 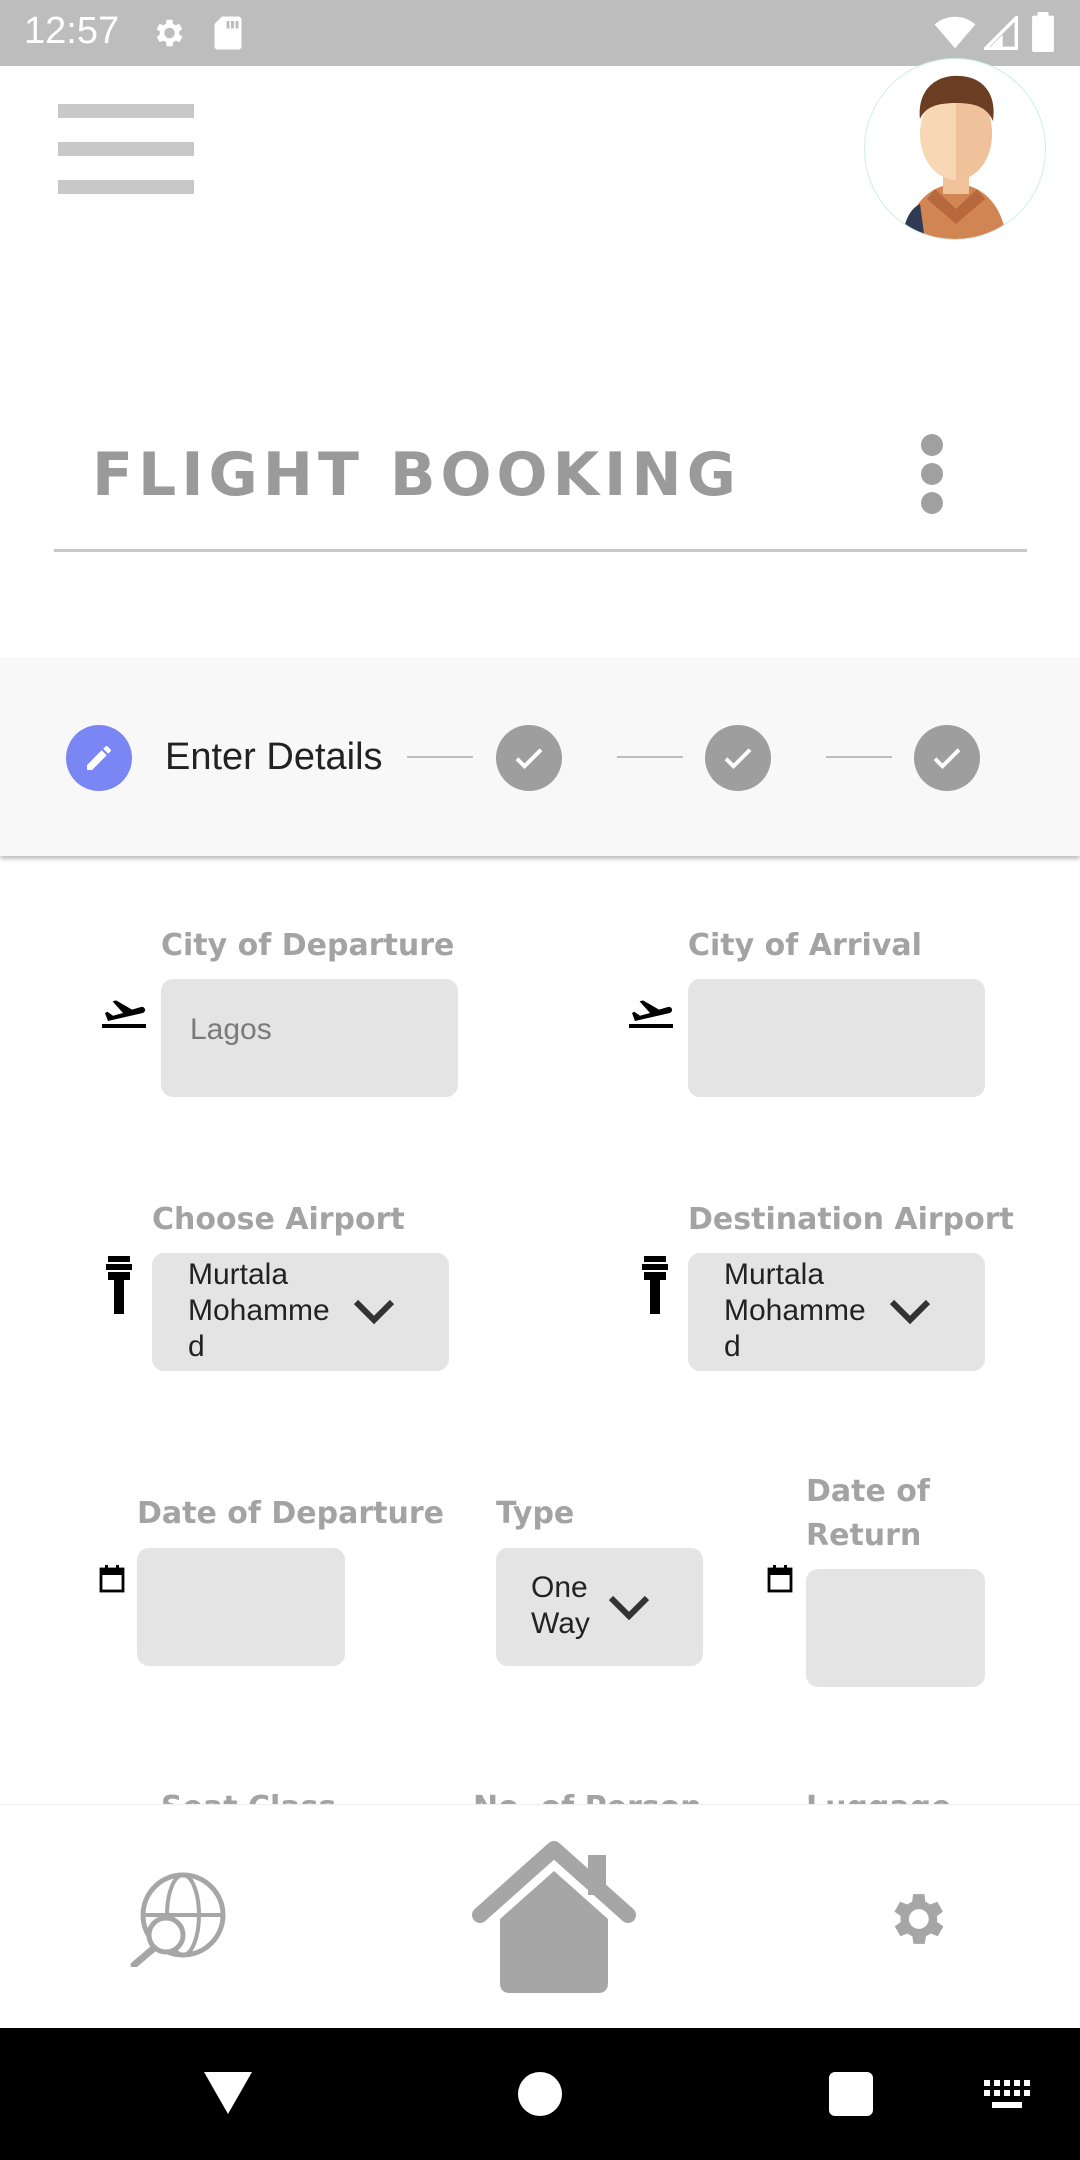 What do you see at coordinates (241, 1607) in the screenshot?
I see `date-departure-input` at bounding box center [241, 1607].